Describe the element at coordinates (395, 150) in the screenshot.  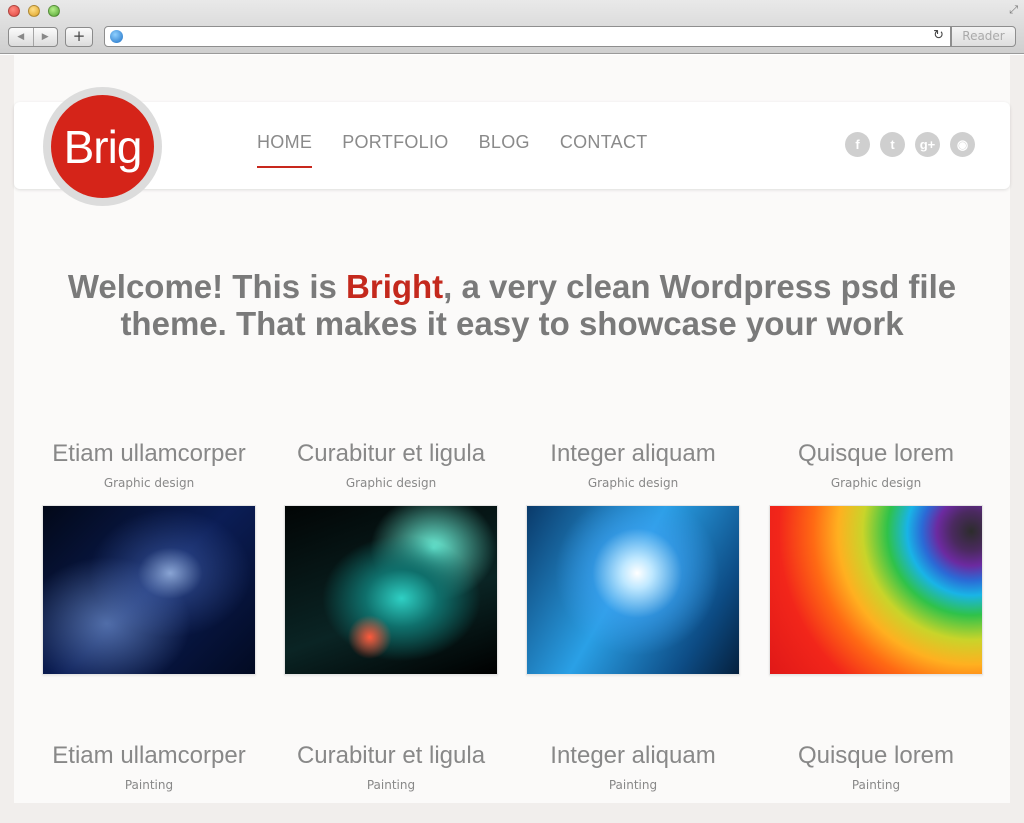
I see `nav-portfolio: PORTFOLIO` at that location.